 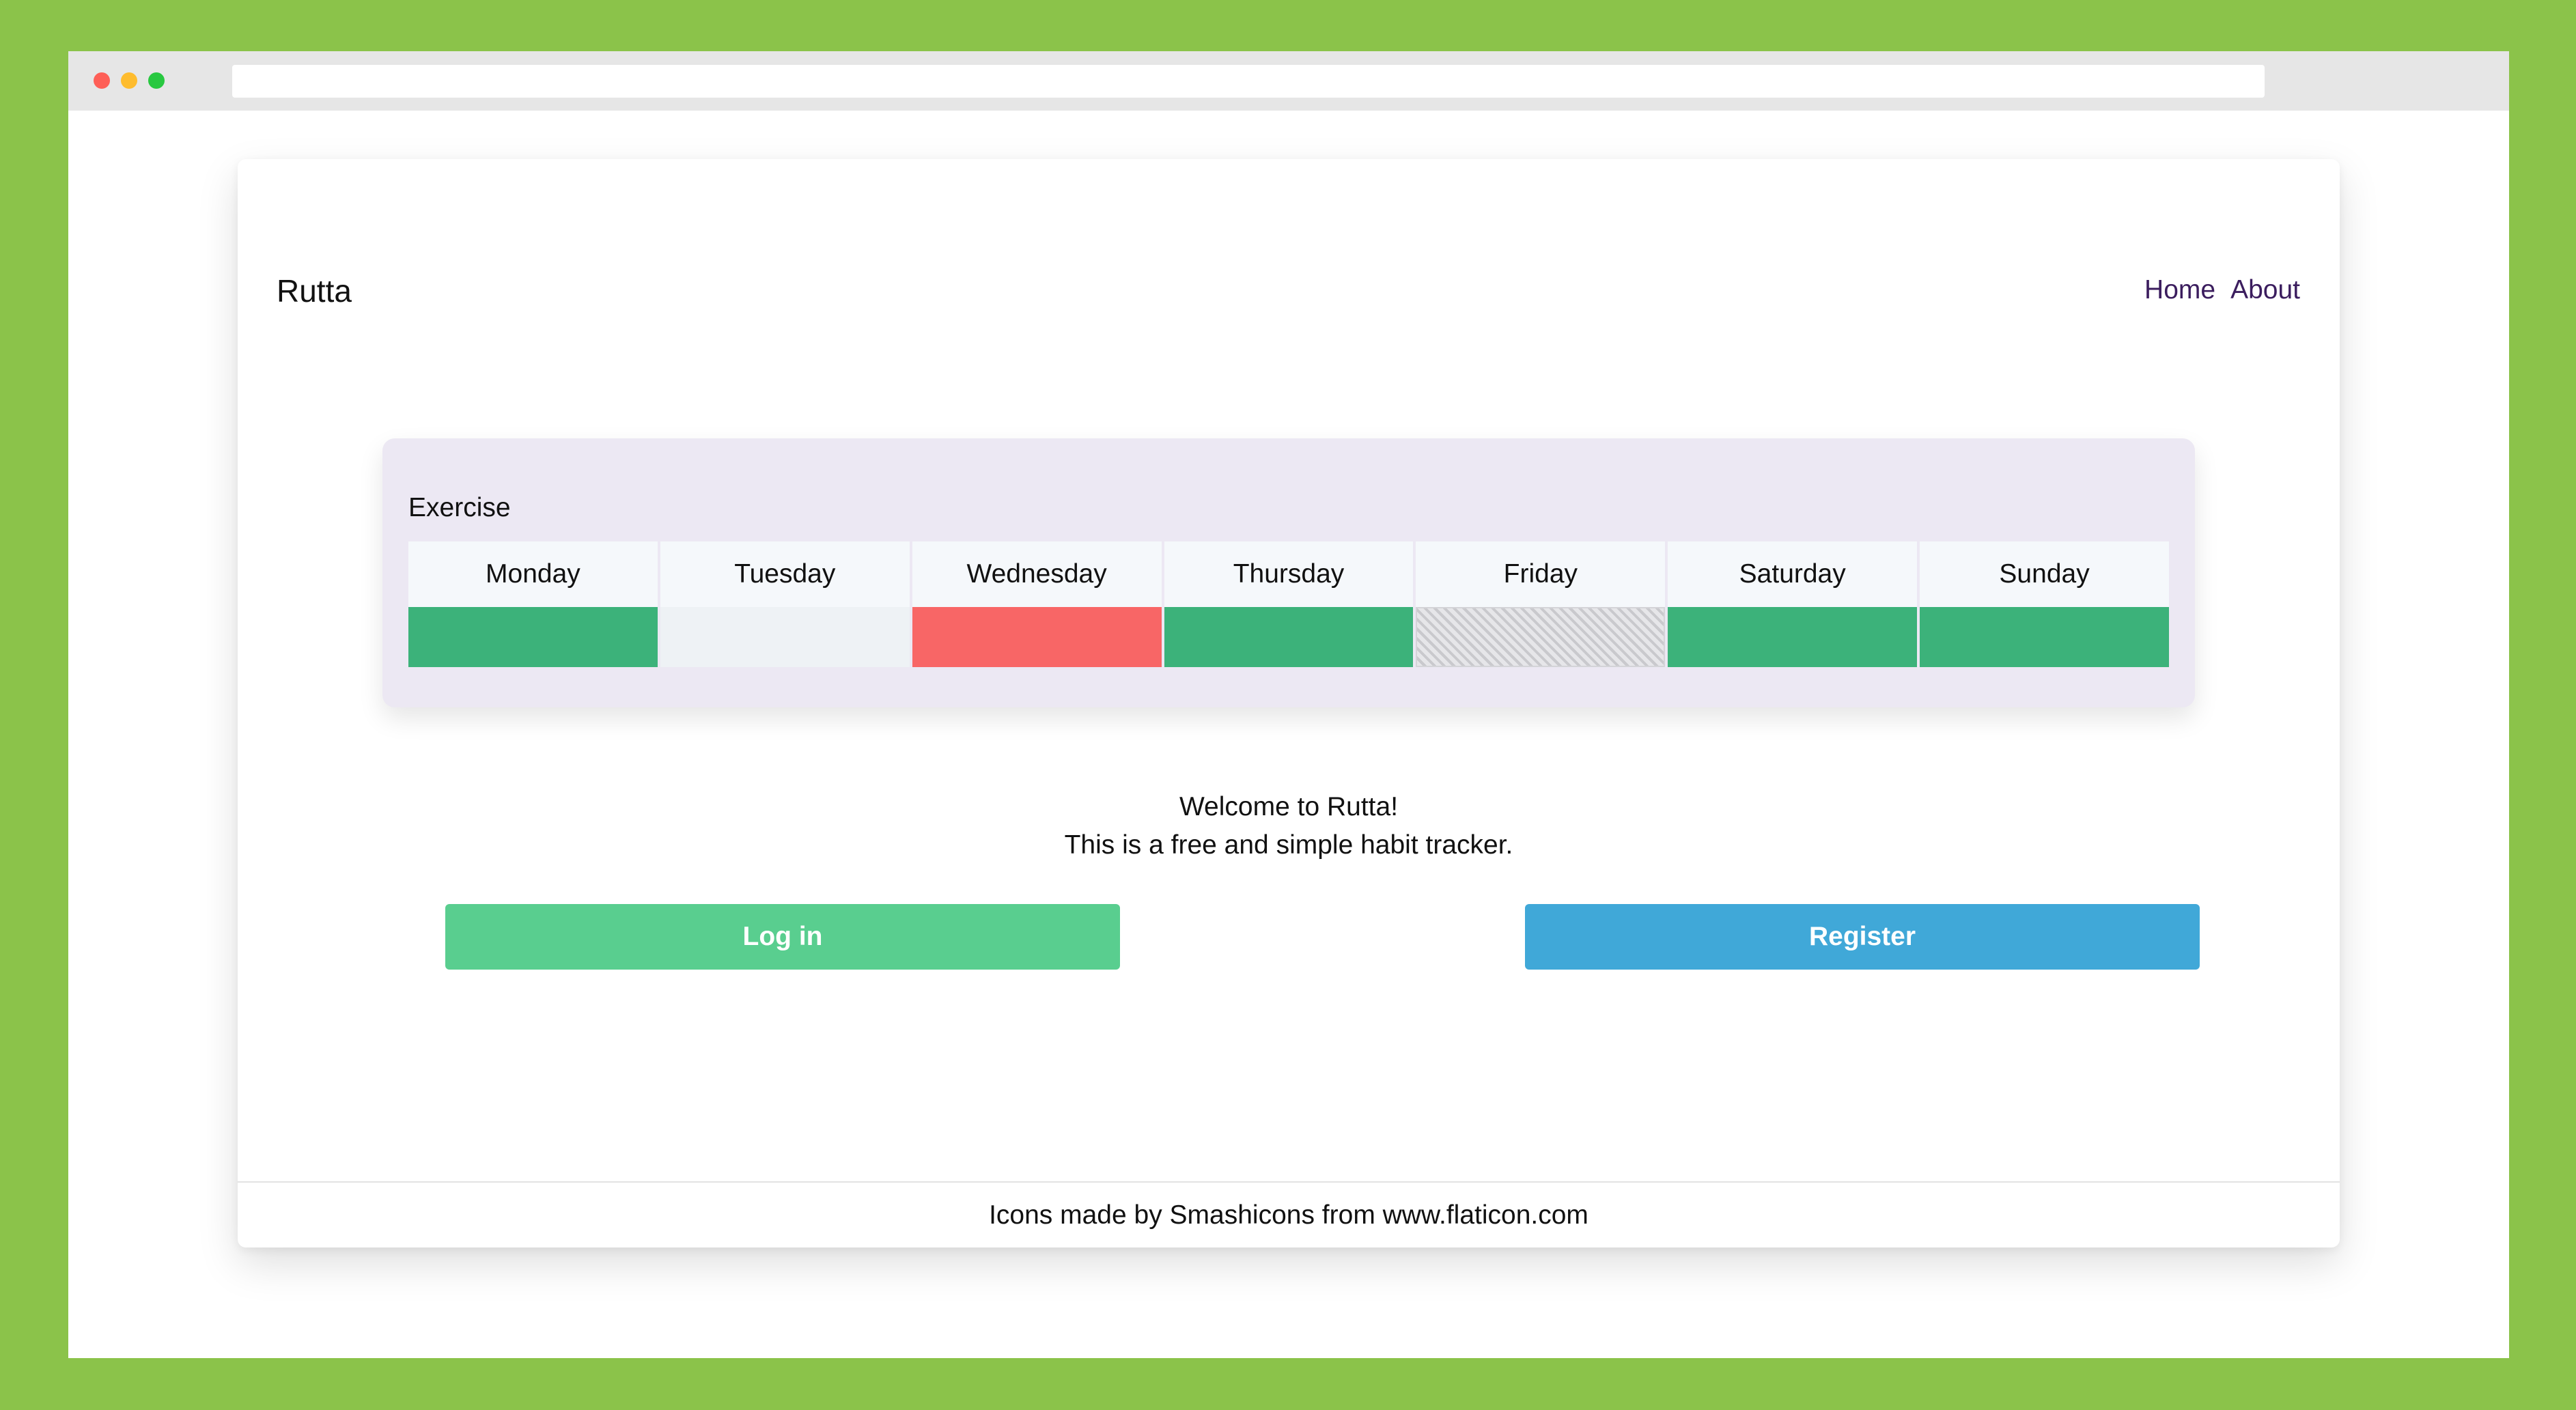 What do you see at coordinates (2265, 290) in the screenshot?
I see `nav-about-link: About` at bounding box center [2265, 290].